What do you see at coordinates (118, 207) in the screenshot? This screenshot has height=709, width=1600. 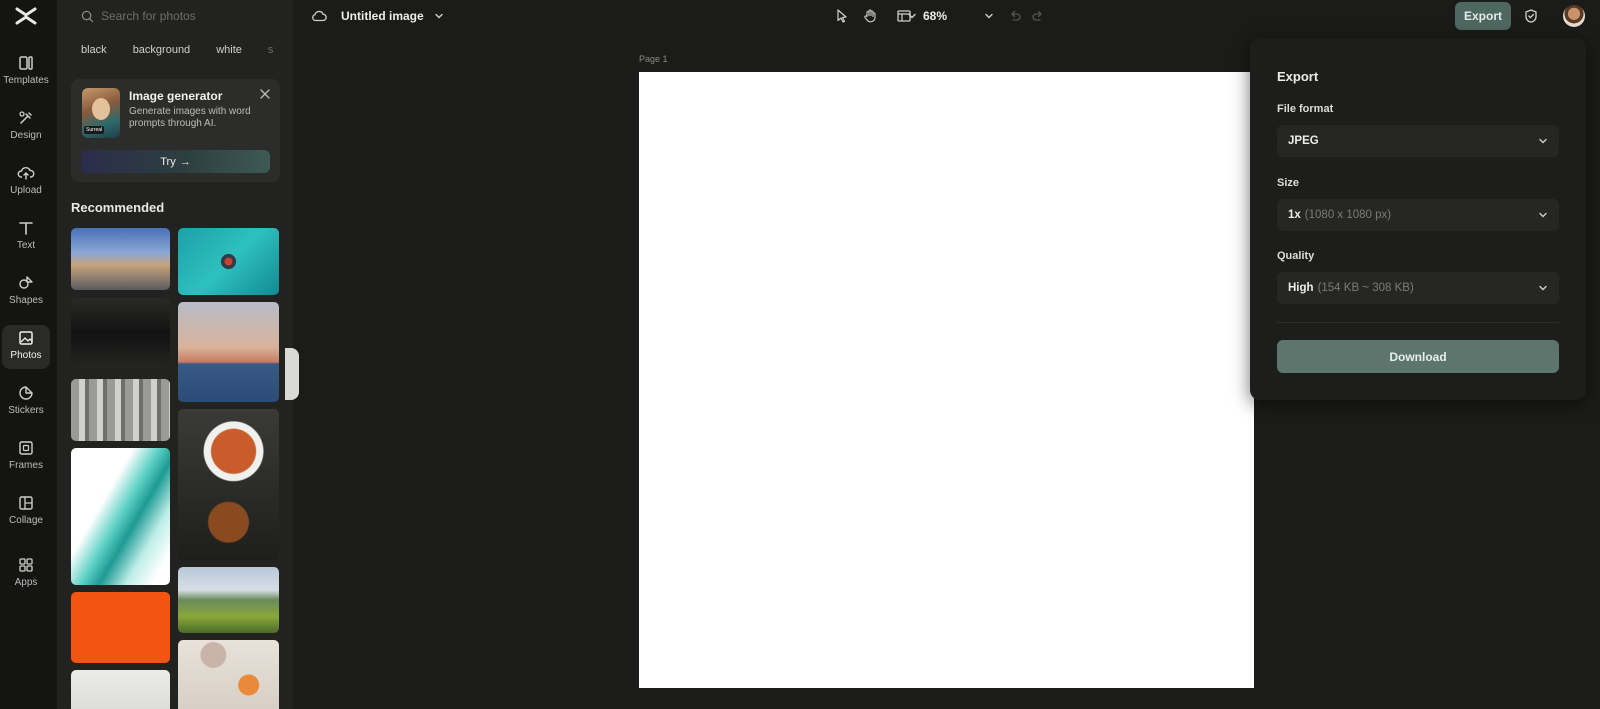 I see `recommended-heading: Recommended` at bounding box center [118, 207].